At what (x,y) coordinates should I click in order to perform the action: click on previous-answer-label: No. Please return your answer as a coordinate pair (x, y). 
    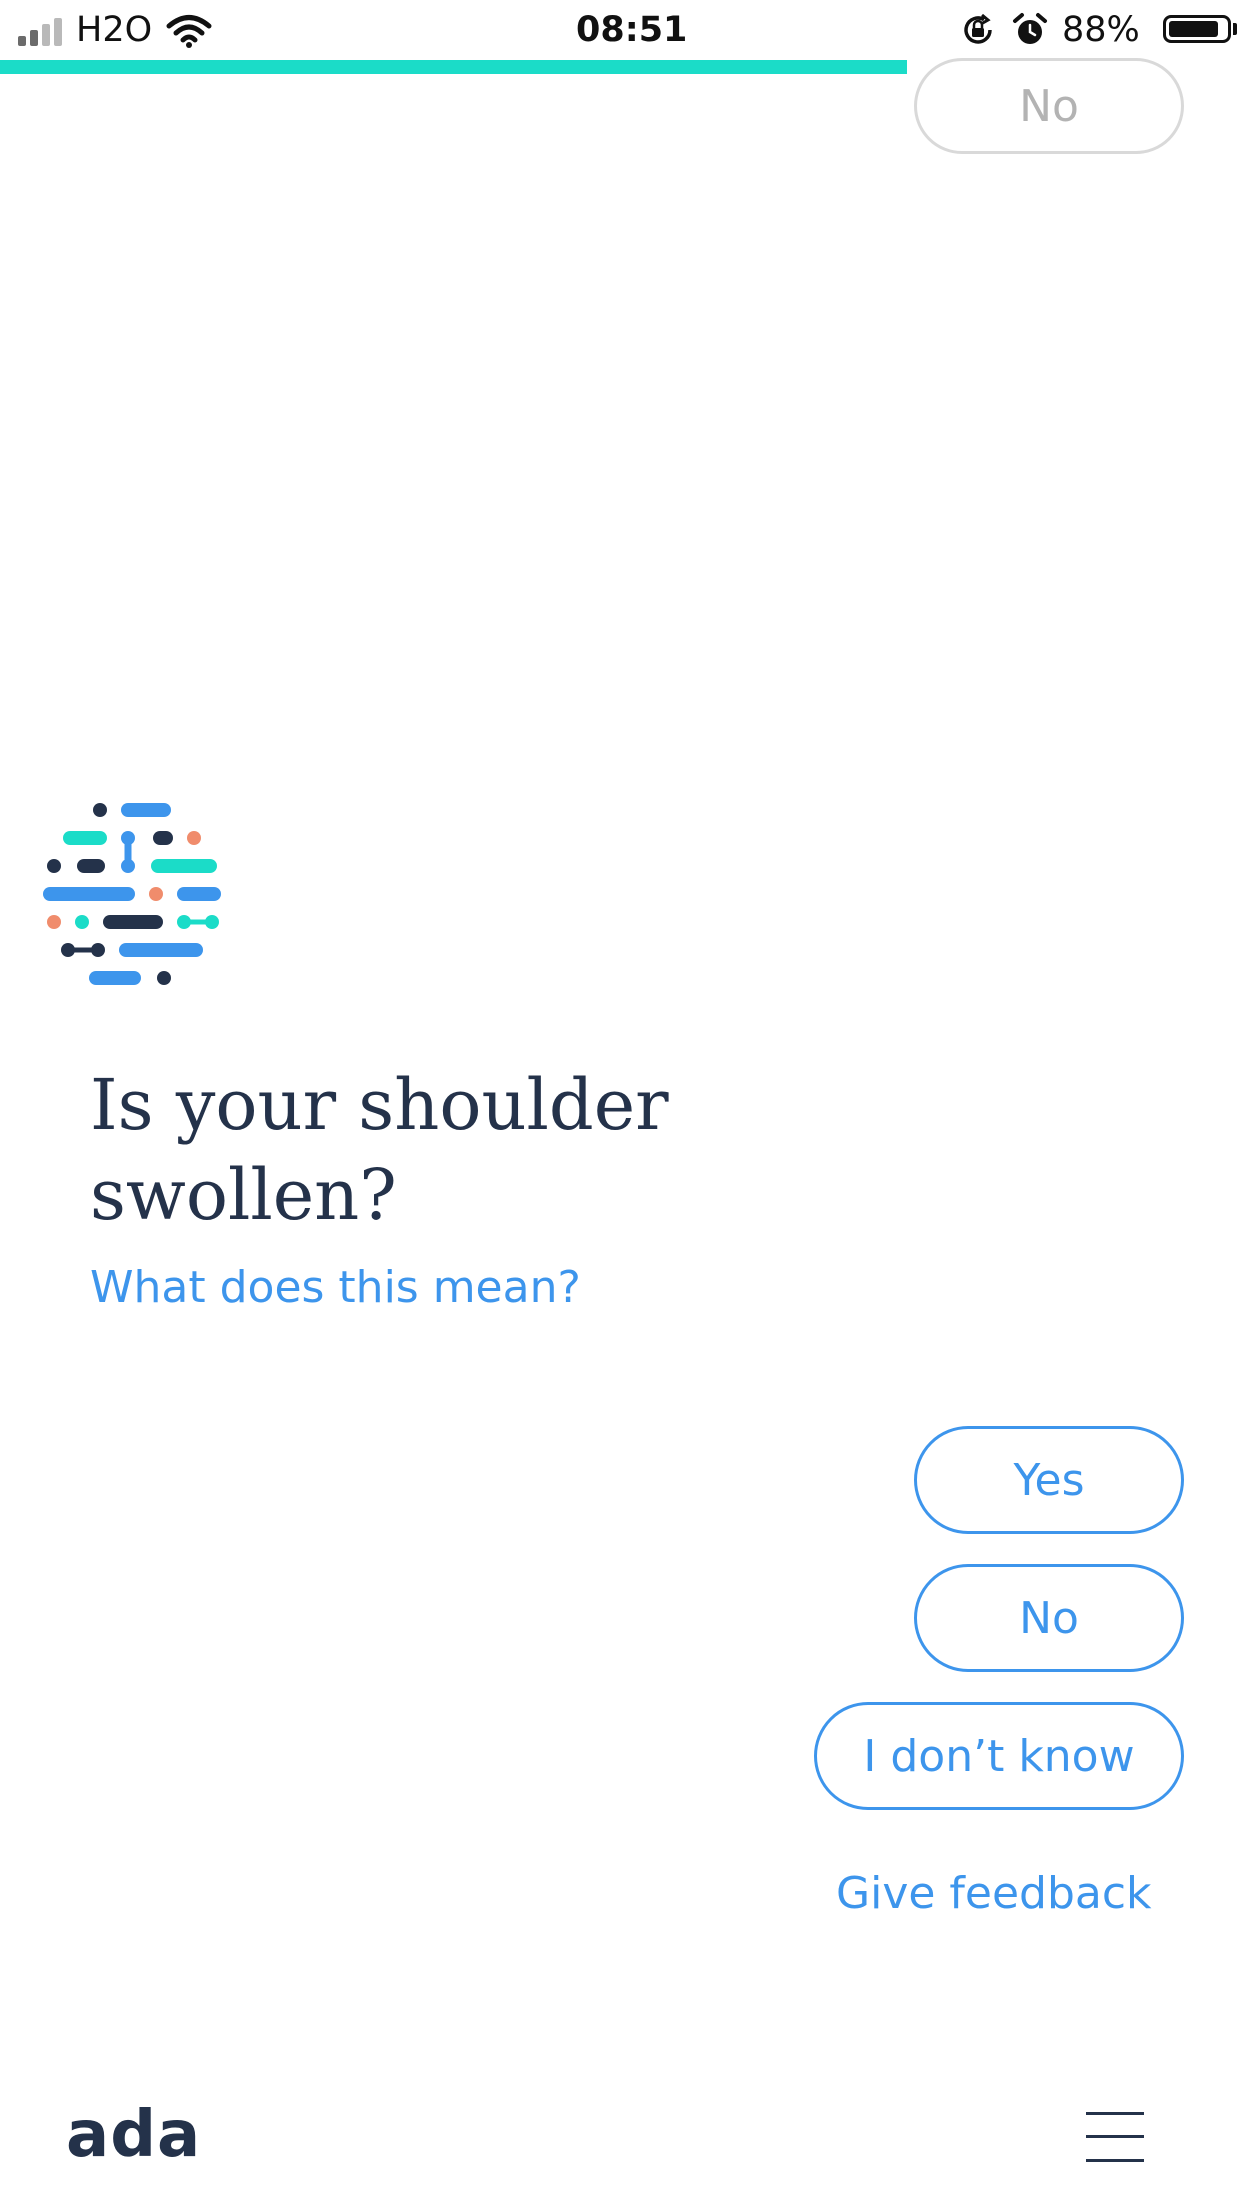
    Looking at the image, I should click on (1049, 106).